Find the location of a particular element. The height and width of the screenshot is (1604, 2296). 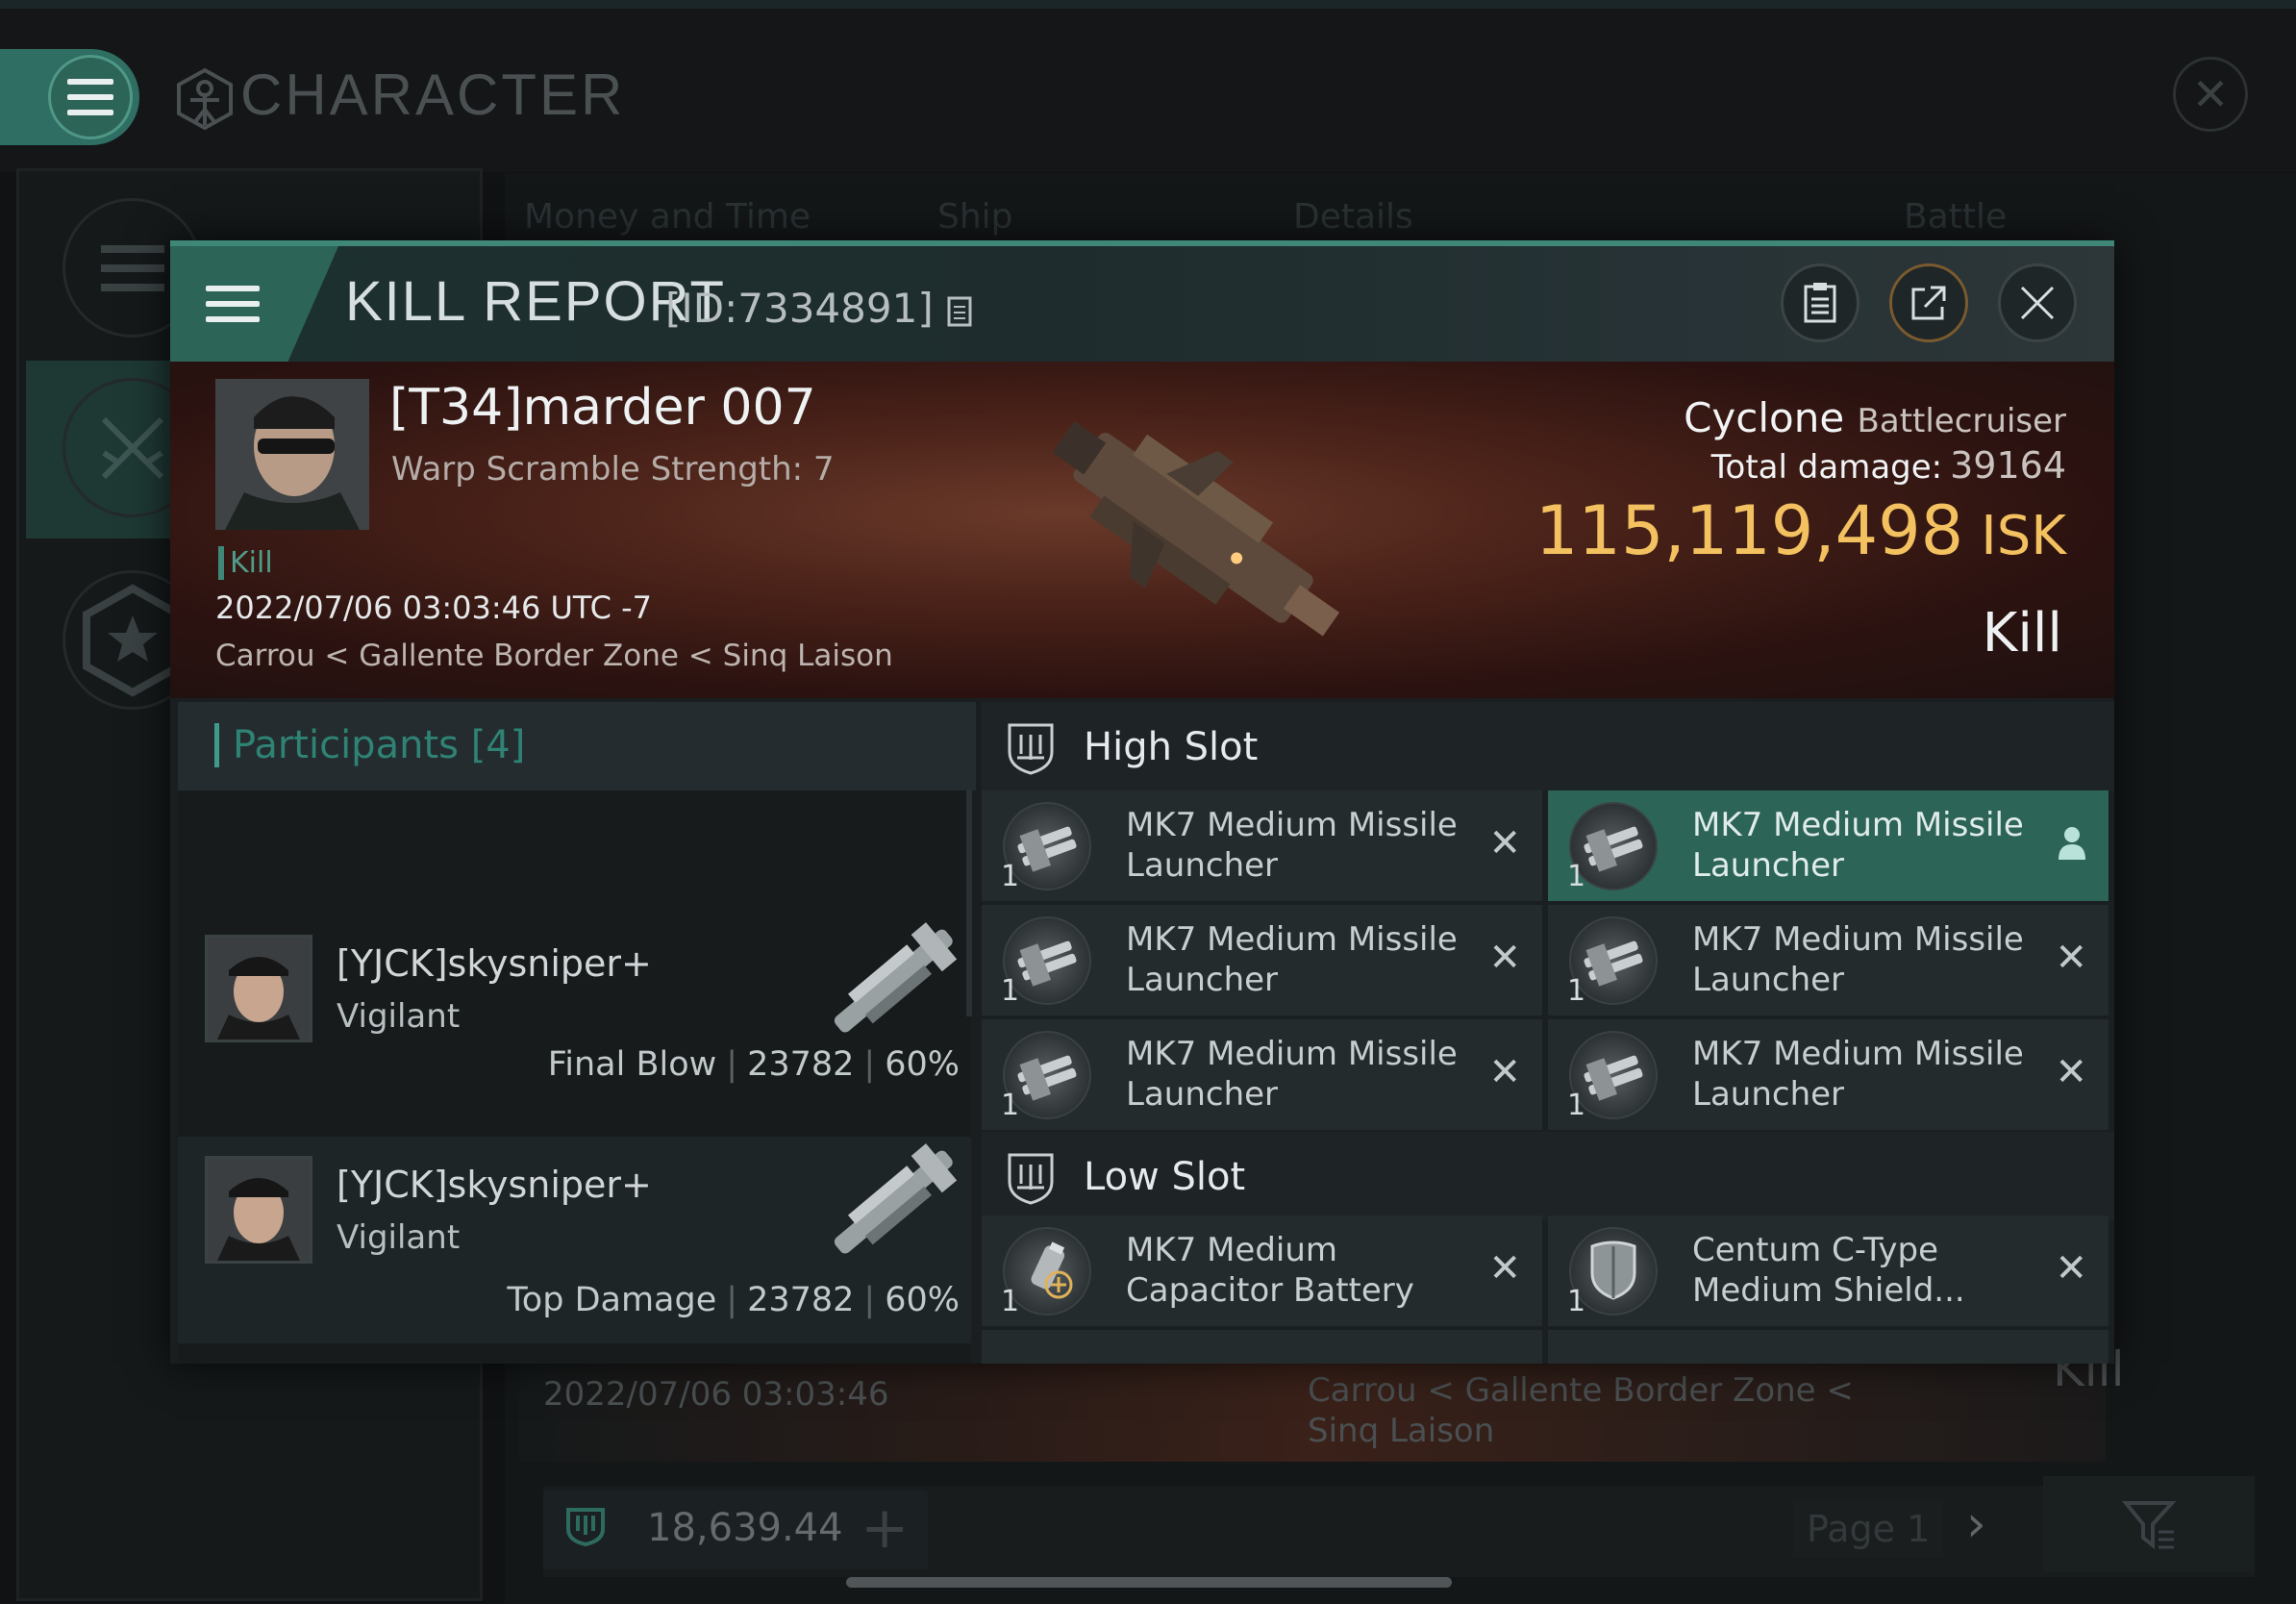

person-icon is located at coordinates (2072, 847).